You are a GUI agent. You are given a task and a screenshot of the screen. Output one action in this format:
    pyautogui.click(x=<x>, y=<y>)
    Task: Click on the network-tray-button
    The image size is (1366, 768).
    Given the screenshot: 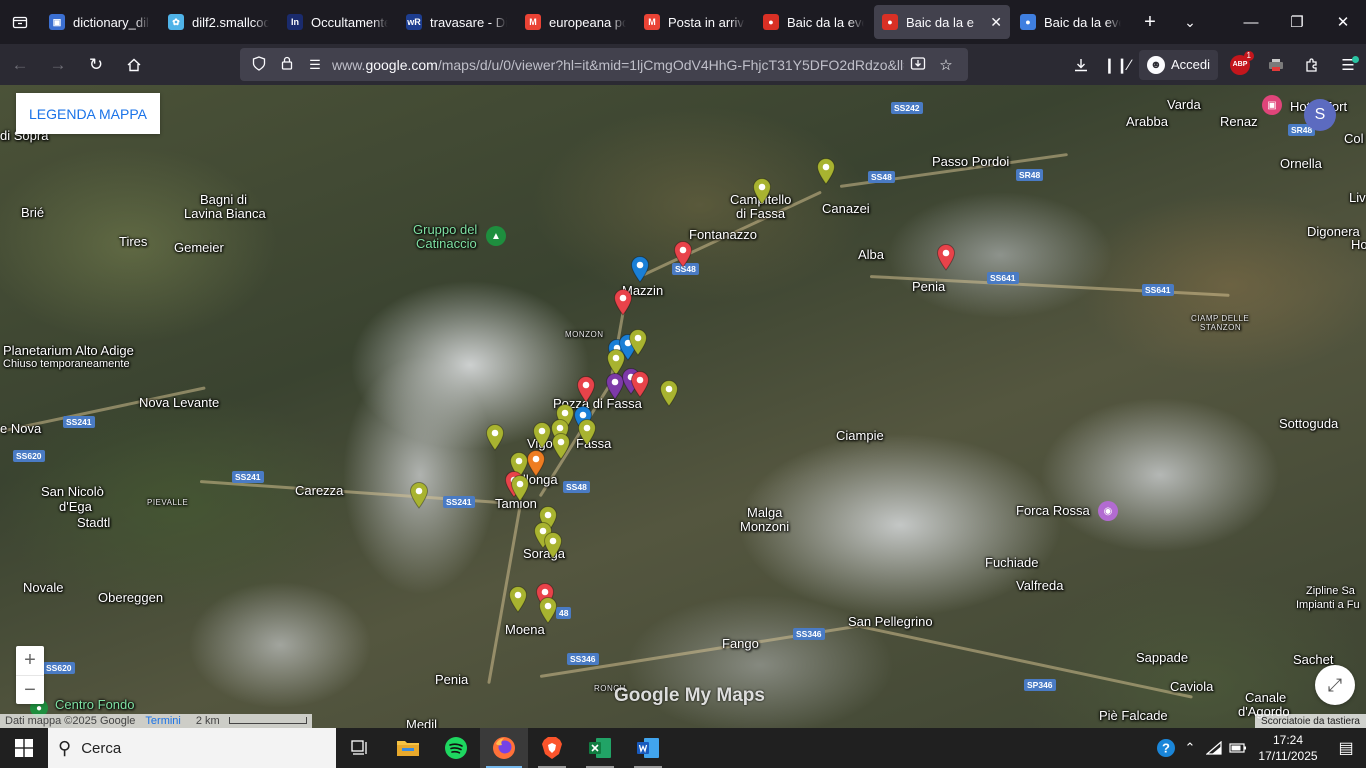 What is the action you would take?
    pyautogui.click(x=1214, y=748)
    